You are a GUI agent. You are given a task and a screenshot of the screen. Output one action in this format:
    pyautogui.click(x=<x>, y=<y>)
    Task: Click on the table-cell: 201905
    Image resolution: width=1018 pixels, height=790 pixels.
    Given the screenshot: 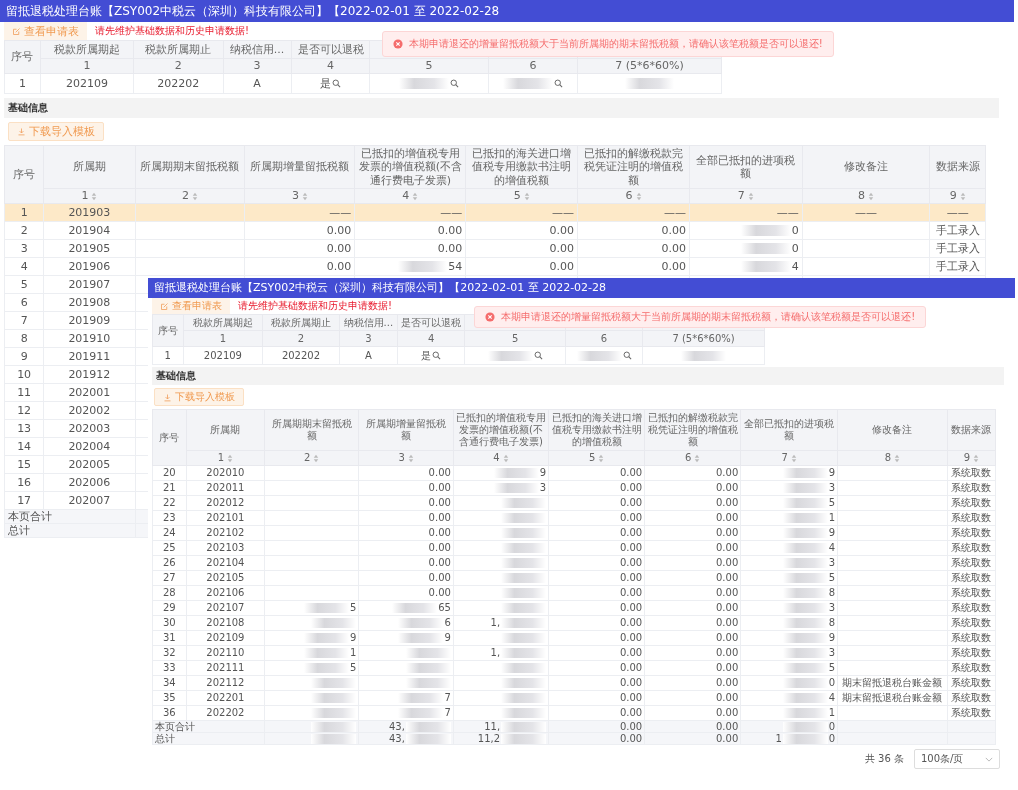 What is the action you would take?
    pyautogui.click(x=89, y=248)
    